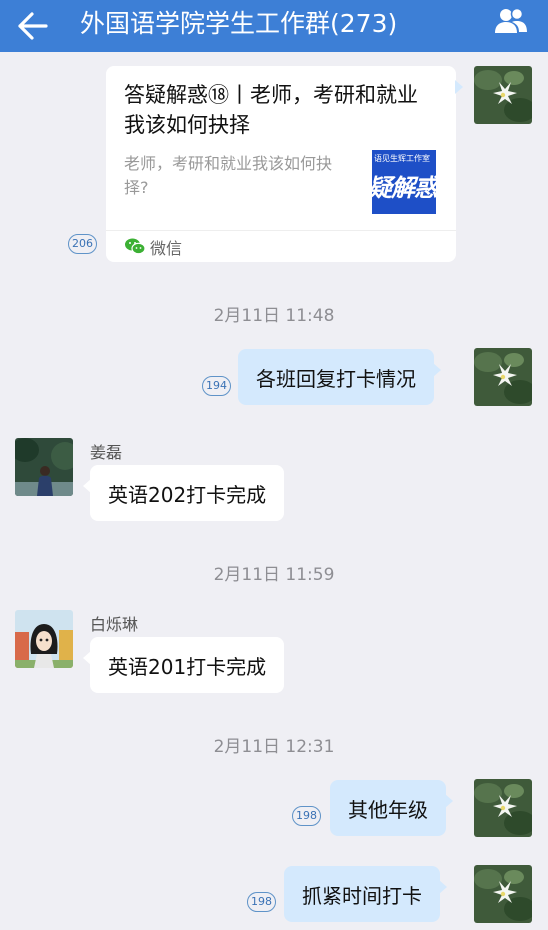 This screenshot has height=930, width=548. What do you see at coordinates (106, 452) in the screenshot?
I see `sender-name: 姜磊` at bounding box center [106, 452].